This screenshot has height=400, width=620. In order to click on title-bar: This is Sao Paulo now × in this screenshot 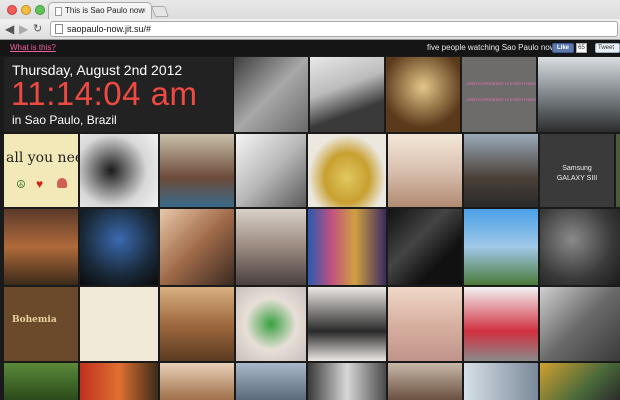, I will do `click(310, 9)`.